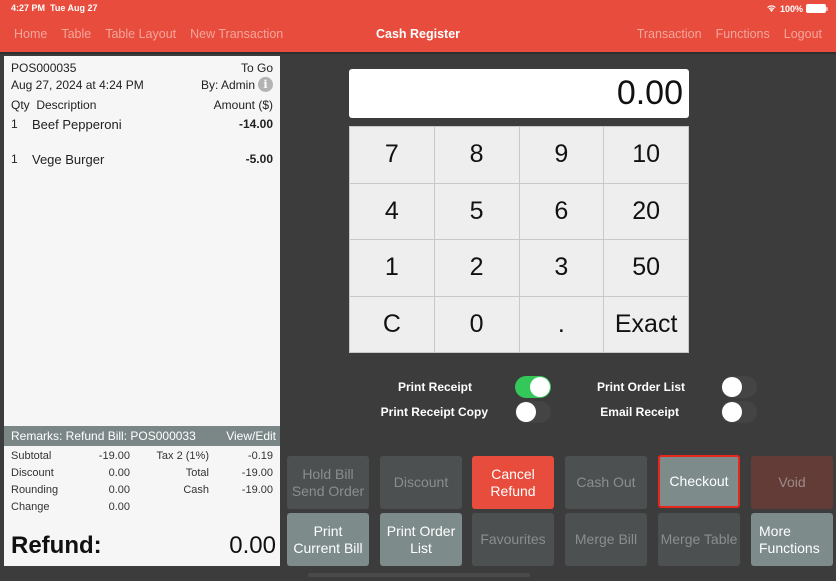 The width and height of the screenshot is (836, 581). I want to click on view-edit-link: View/Edit, so click(251, 436).